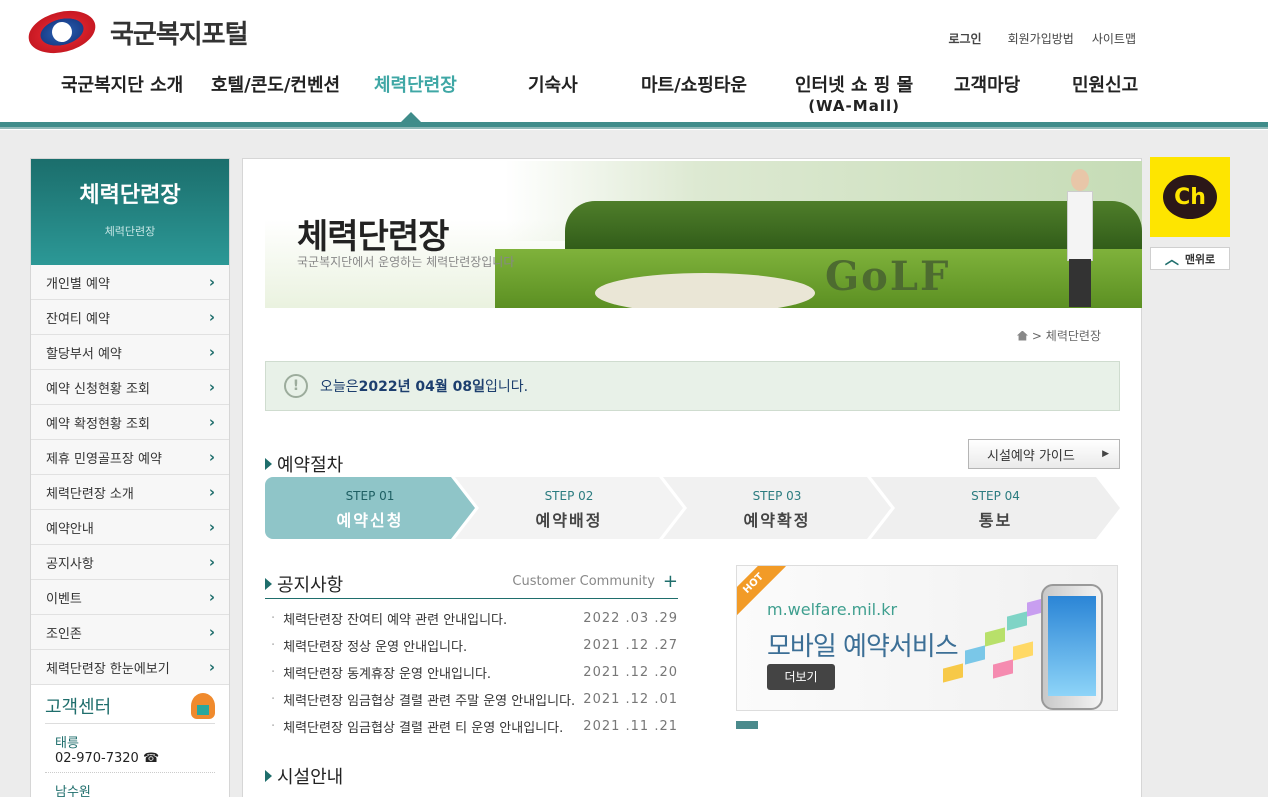 The image size is (1268, 797). Describe the element at coordinates (777, 496) in the screenshot. I see `step-number: STEP 03` at that location.